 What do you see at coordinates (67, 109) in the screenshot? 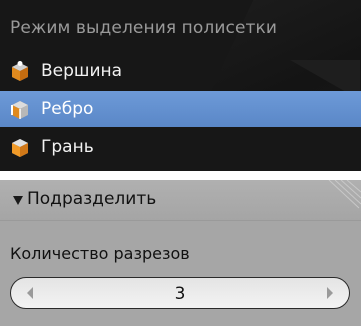
I see `menu-item-label: Ребро` at bounding box center [67, 109].